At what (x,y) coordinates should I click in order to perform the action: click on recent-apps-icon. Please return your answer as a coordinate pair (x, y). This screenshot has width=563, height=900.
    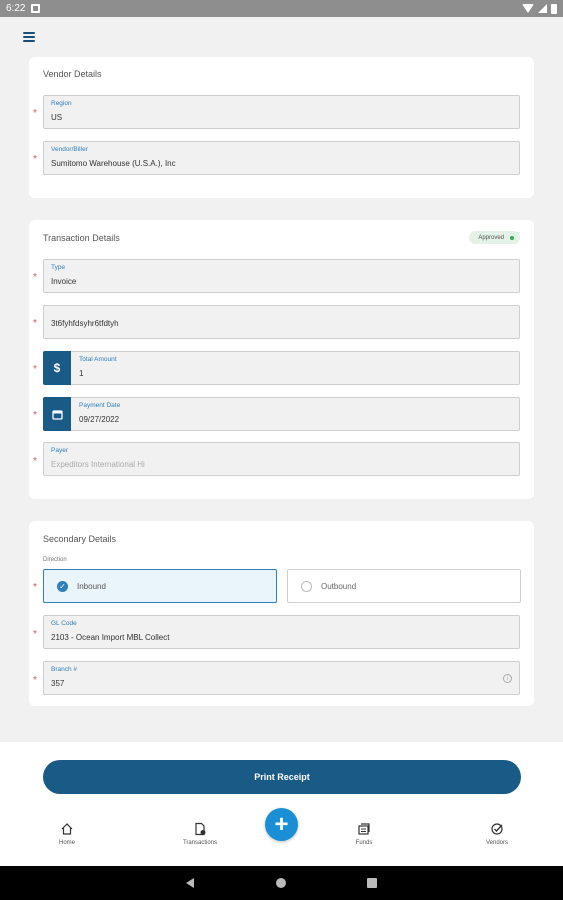
    Looking at the image, I should click on (372, 883).